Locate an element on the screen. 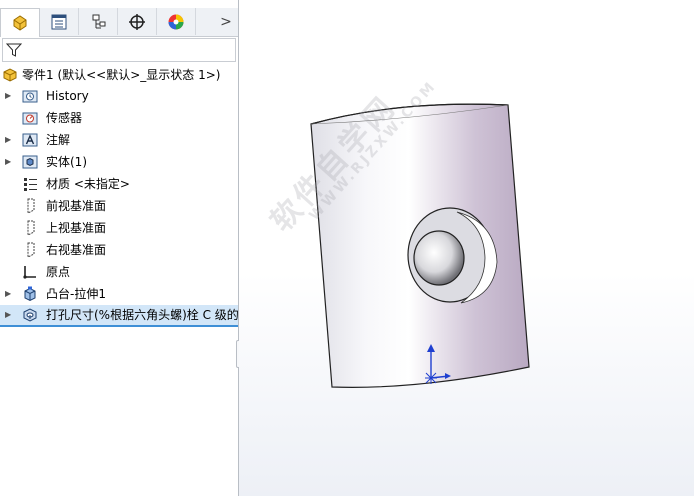  annotation-icon is located at coordinates (30, 140).